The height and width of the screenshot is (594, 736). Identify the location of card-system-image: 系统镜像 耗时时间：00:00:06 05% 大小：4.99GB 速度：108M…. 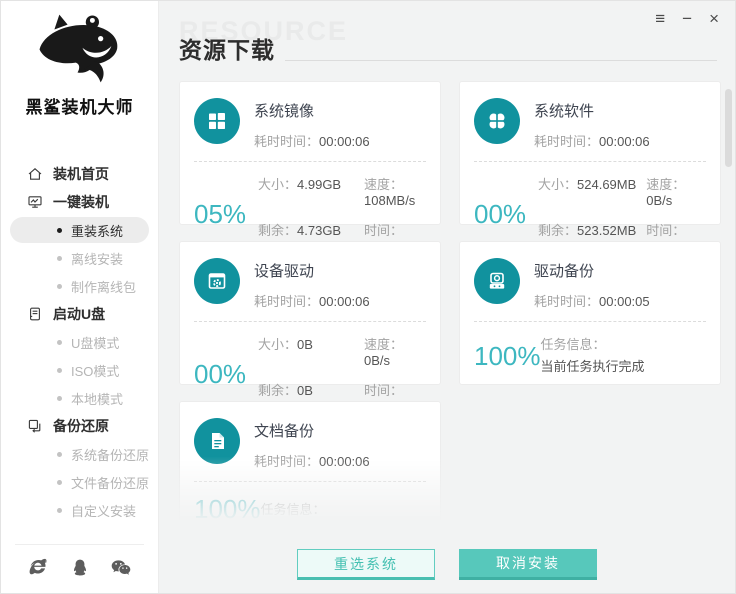
(310, 167).